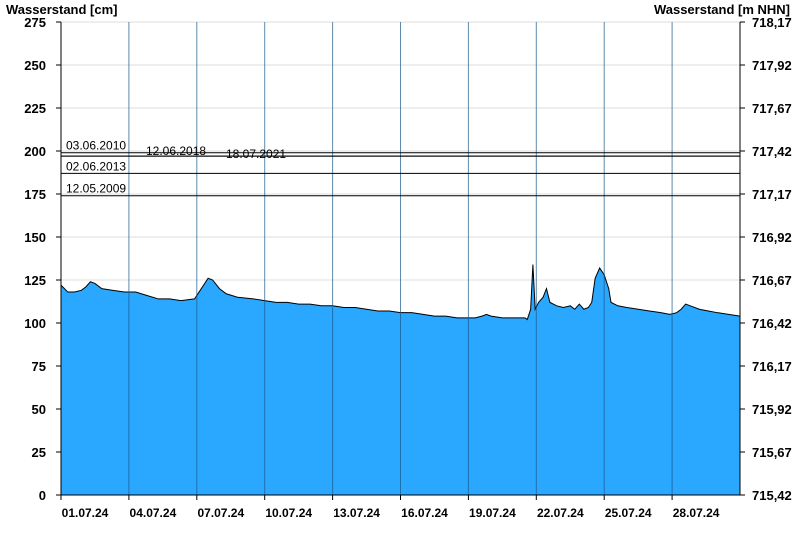 Image resolution: width=800 pixels, height=550 pixels. Describe the element at coordinates (772, 366) in the screenshot. I see `y-tick-right-label: 716,17` at that location.